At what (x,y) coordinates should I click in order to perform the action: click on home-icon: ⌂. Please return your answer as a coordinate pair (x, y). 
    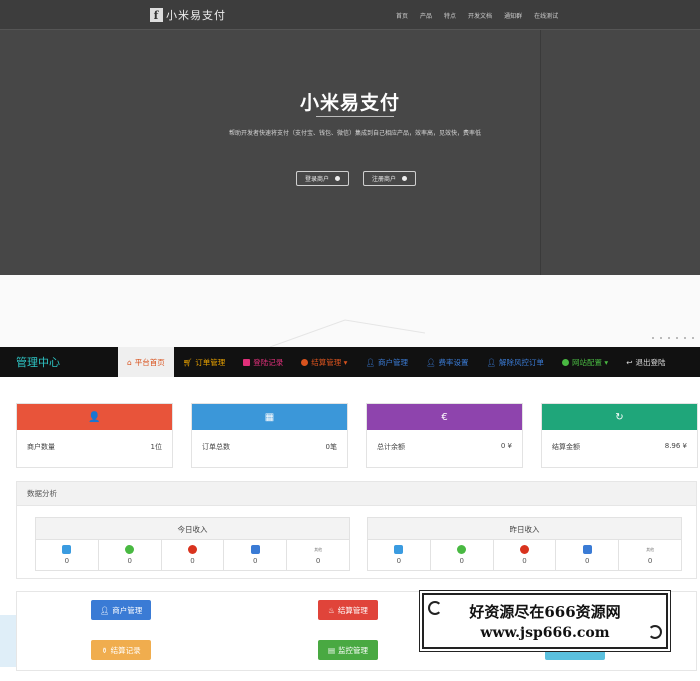
    Looking at the image, I should click on (129, 362).